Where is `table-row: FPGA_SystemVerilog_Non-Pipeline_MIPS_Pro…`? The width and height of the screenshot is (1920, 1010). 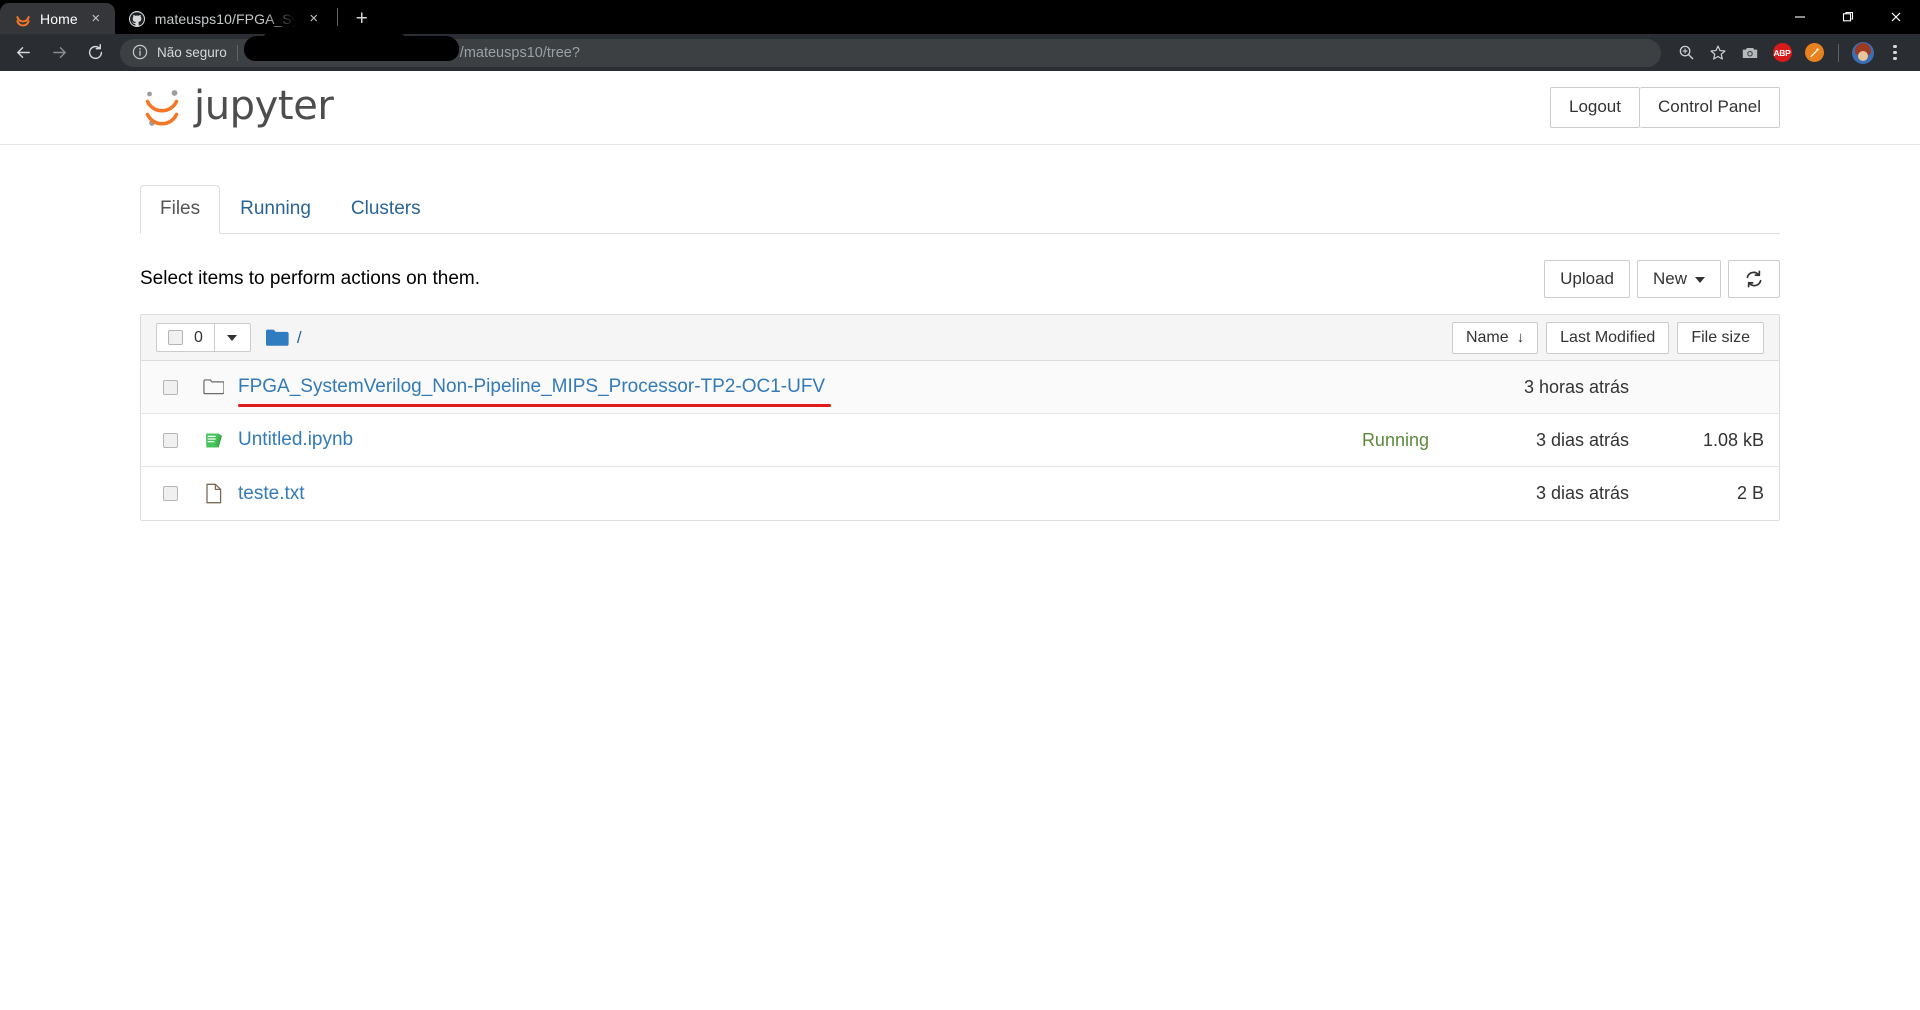 table-row: FPGA_SystemVerilog_Non-Pipeline_MIPS_Pro… is located at coordinates (960, 388).